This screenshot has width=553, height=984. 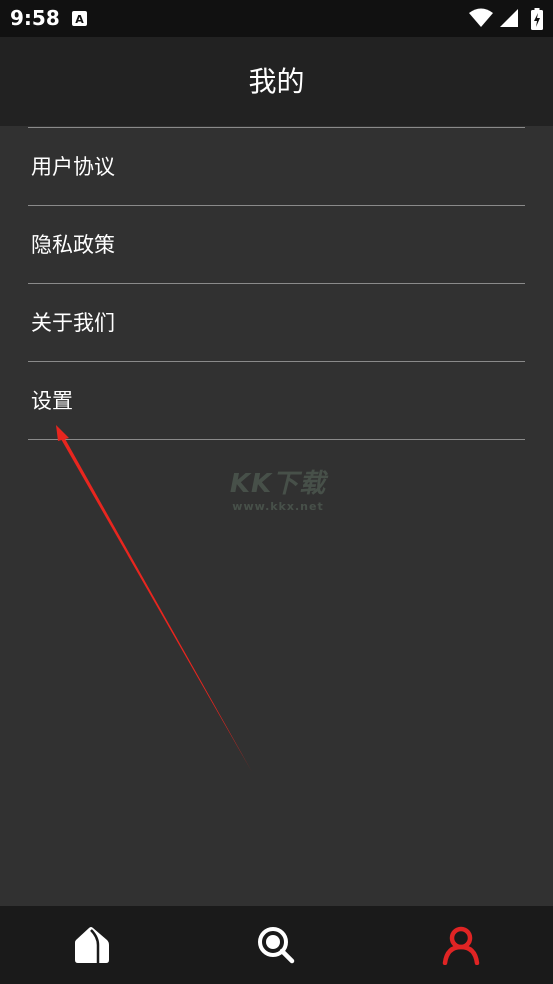 I want to click on watermark-logo: KK下载, so click(x=278, y=484).